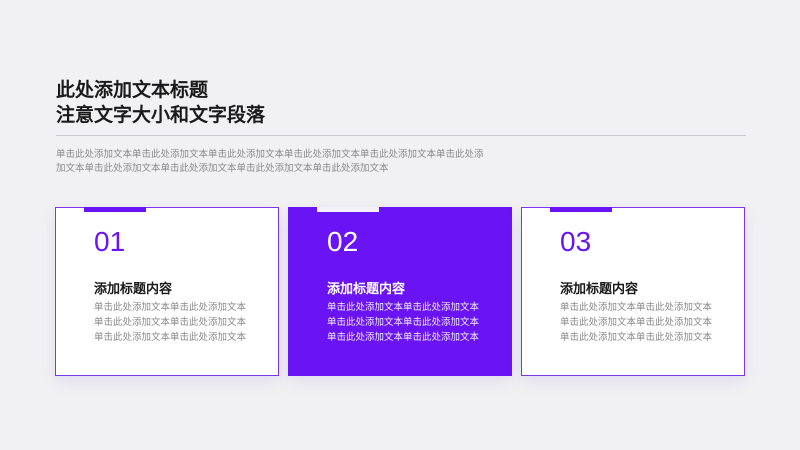 This screenshot has height=450, width=800. Describe the element at coordinates (343, 241) in the screenshot. I see `card-number: 02` at that location.